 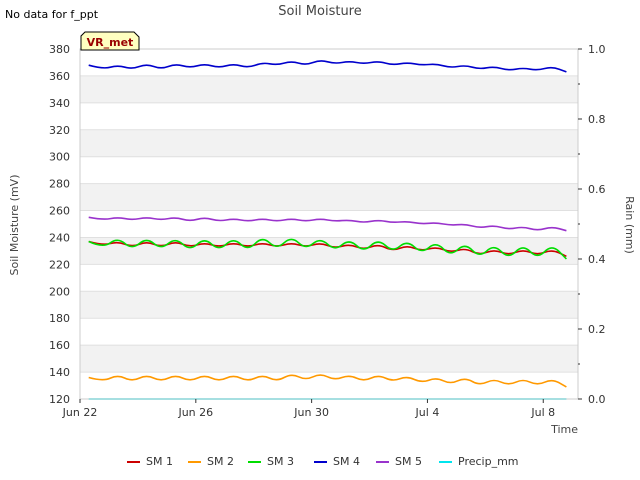 What do you see at coordinates (488, 461) in the screenshot?
I see `legend-label-precip-mm: Precip_mm` at bounding box center [488, 461].